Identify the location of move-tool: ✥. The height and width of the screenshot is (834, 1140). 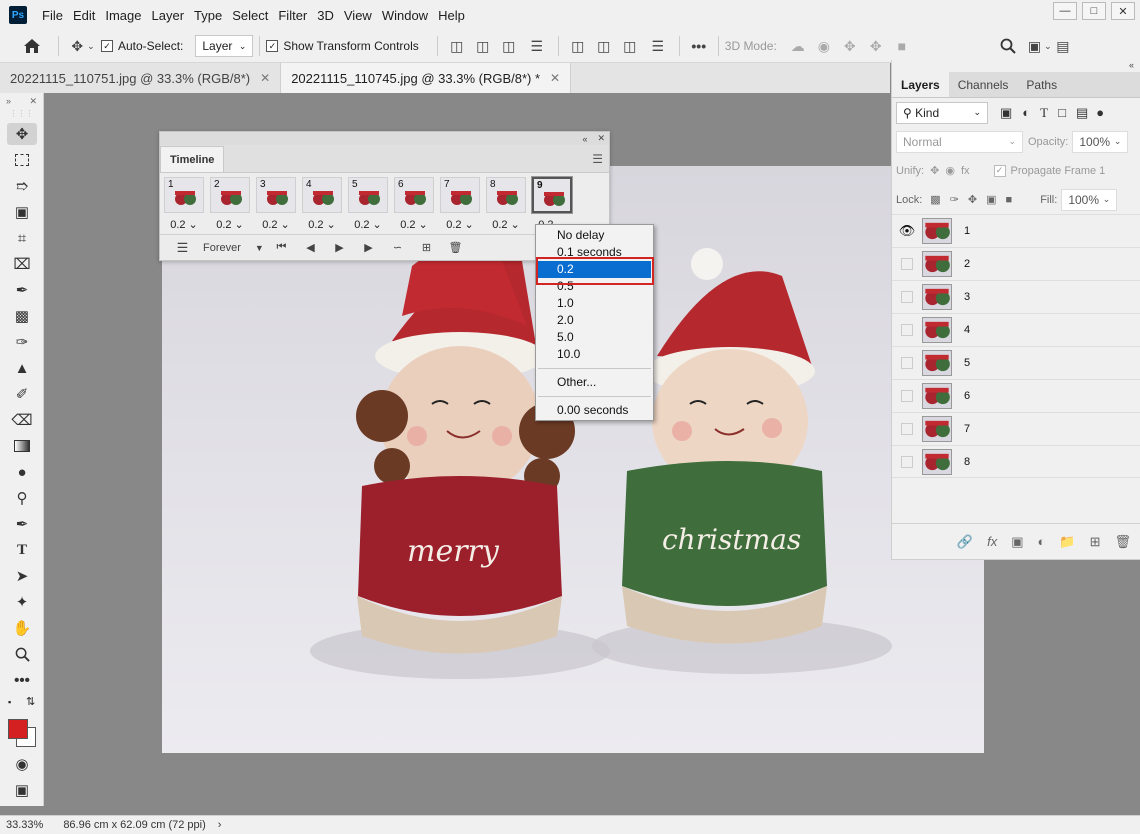
(22, 134).